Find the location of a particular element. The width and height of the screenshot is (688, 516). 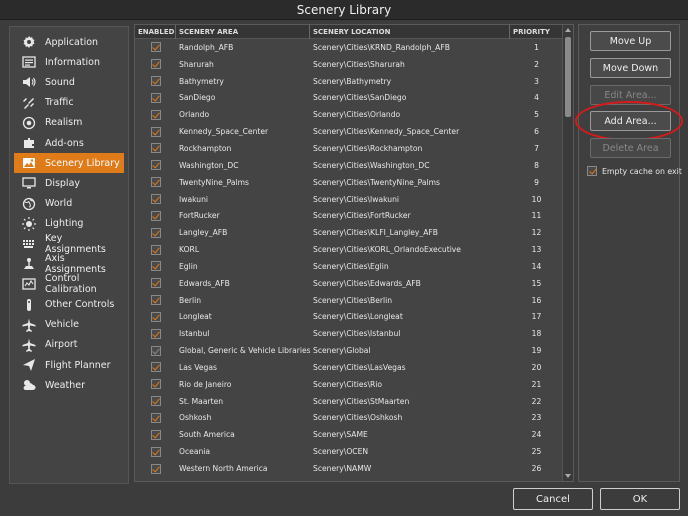

sidebar-item-information: Information is located at coordinates (69, 62).